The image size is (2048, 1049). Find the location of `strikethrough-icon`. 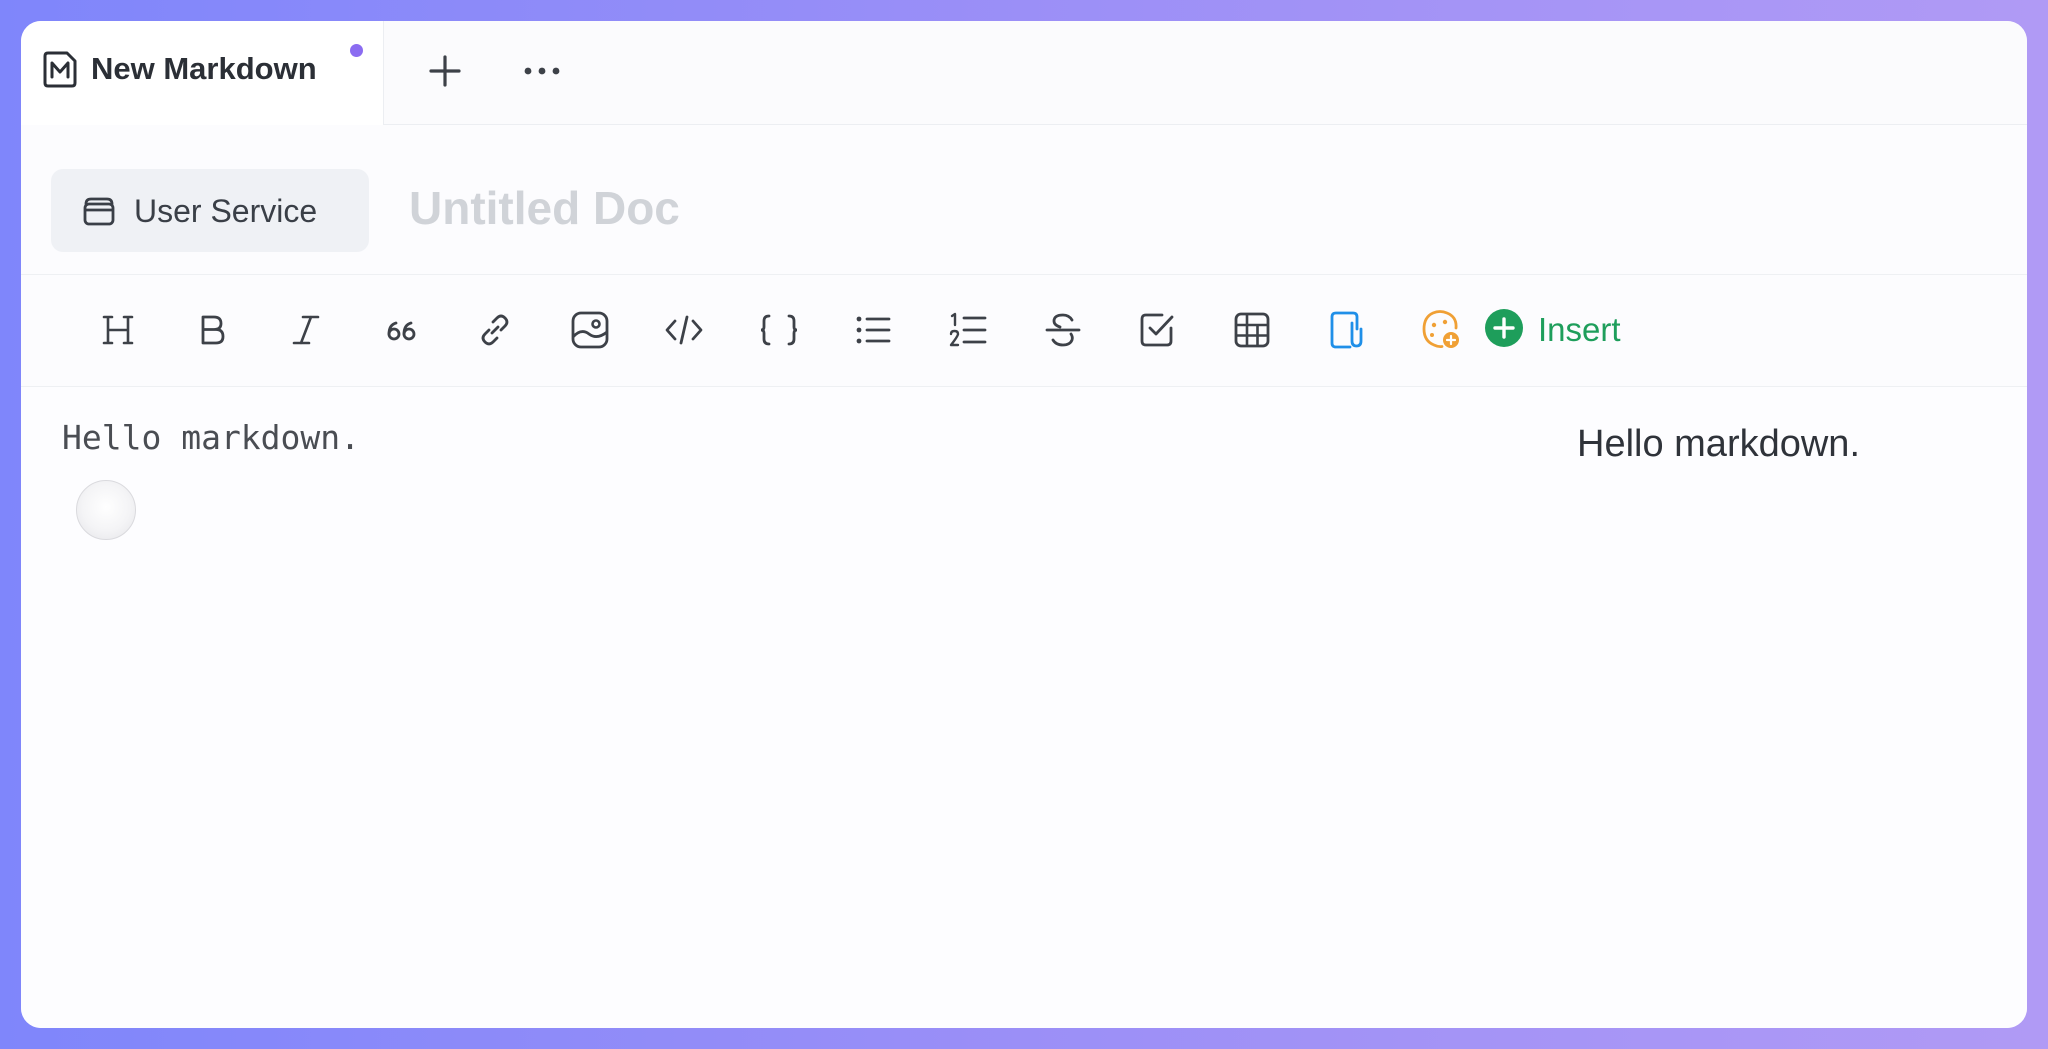

strikethrough-icon is located at coordinates (1063, 330).